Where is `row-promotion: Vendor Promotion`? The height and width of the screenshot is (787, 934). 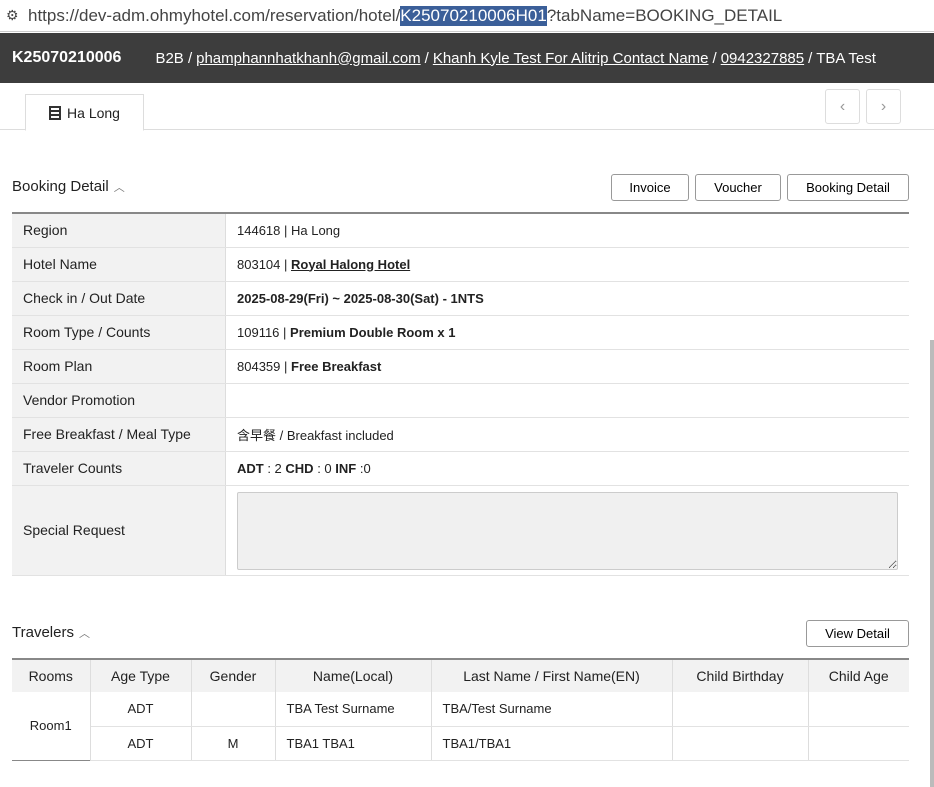
row-promotion: Vendor Promotion is located at coordinates (460, 400).